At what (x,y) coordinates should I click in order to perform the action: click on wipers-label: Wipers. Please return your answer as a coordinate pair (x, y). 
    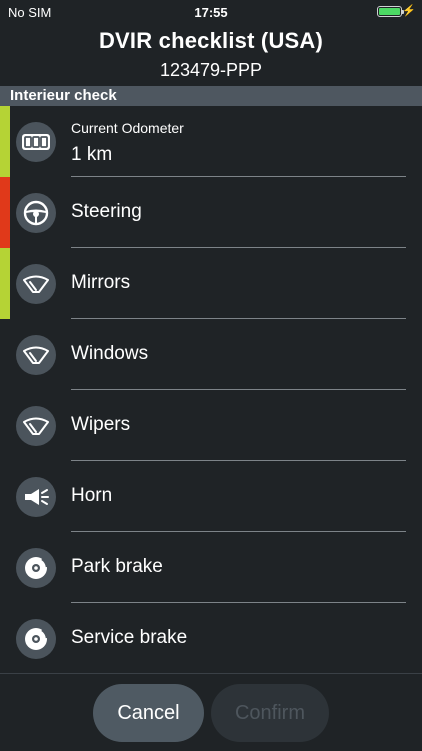
    Looking at the image, I should click on (101, 424).